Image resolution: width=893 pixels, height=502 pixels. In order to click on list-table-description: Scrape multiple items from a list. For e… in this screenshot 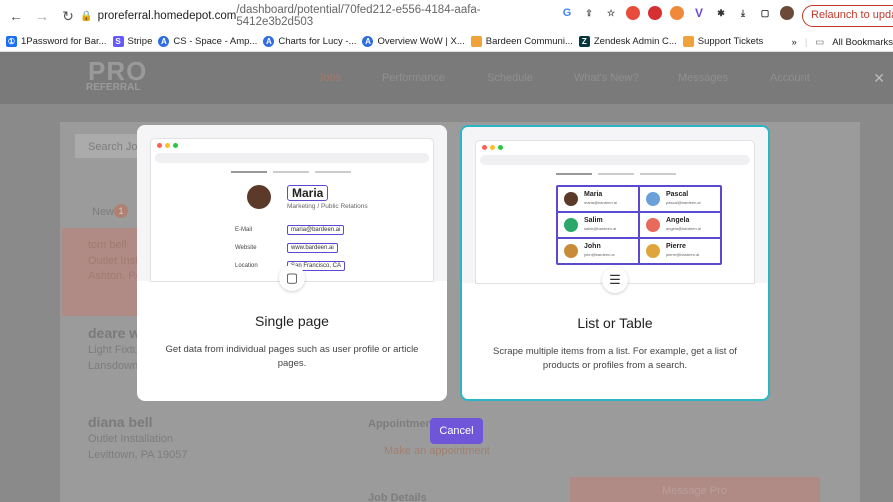, I will do `click(615, 358)`.